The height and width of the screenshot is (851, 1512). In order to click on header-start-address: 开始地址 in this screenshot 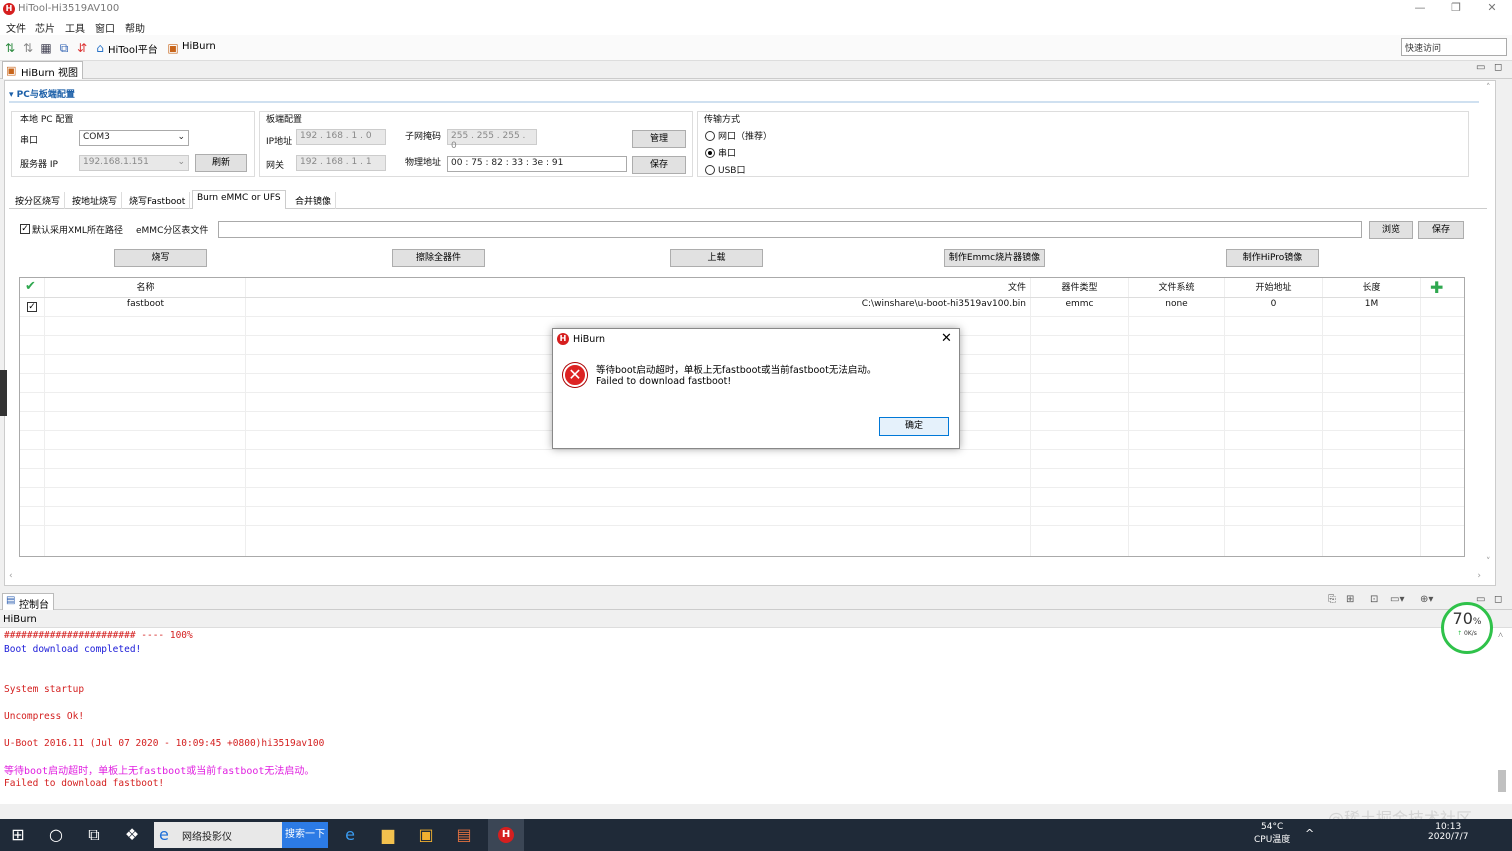, I will do `click(1273, 288)`.